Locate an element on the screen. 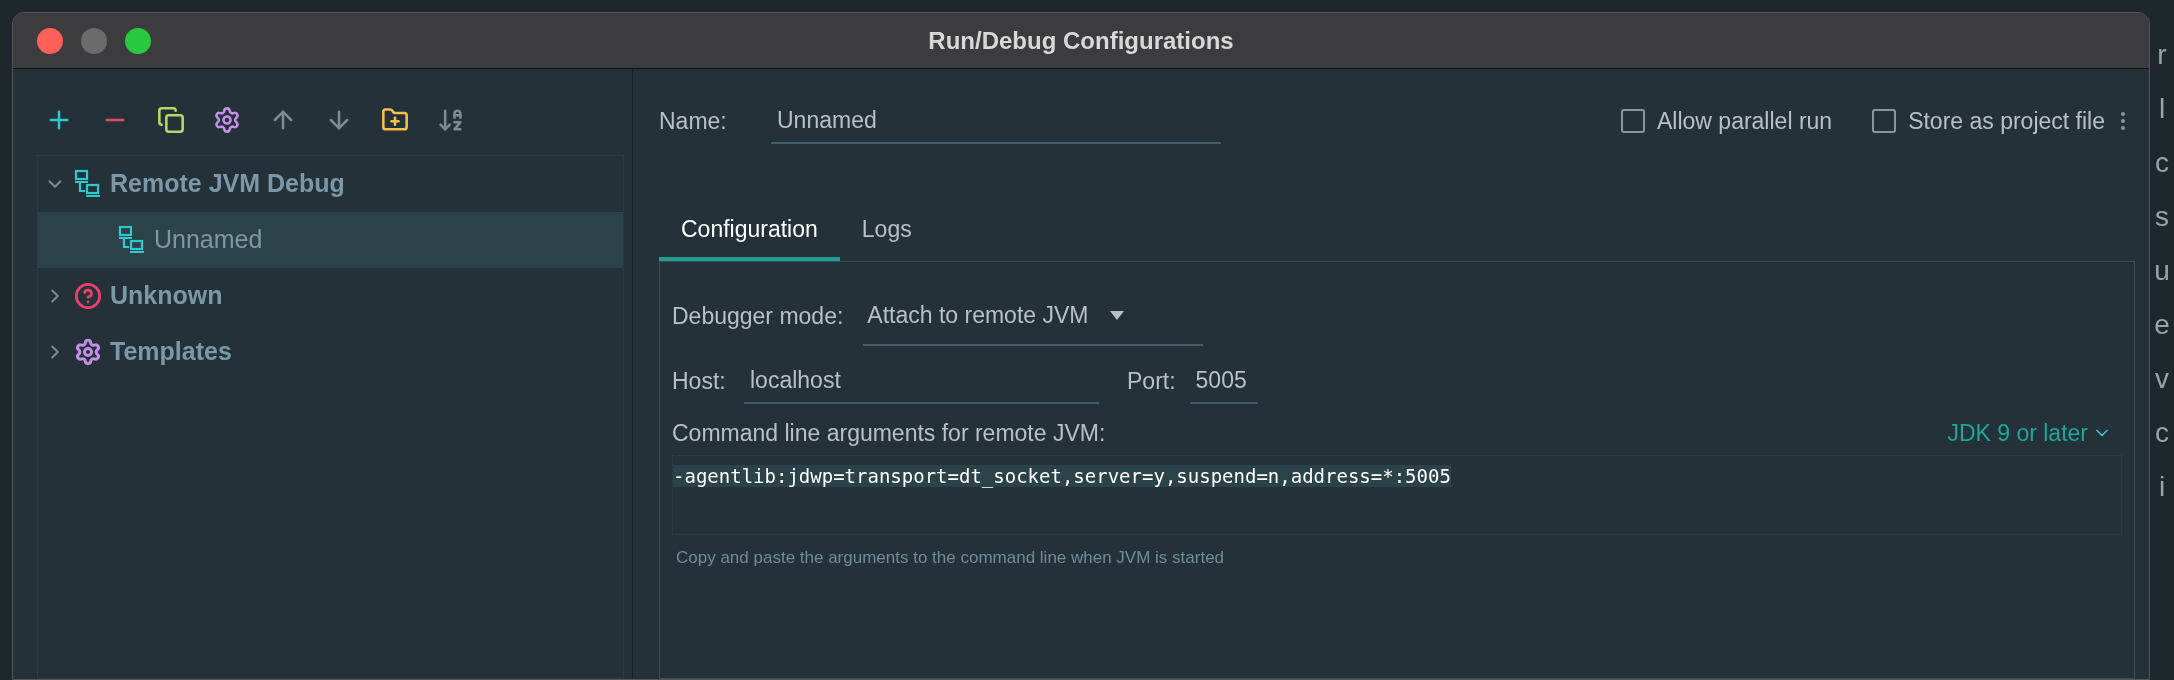 The width and height of the screenshot is (2174, 680). copy-icon is located at coordinates (171, 120).